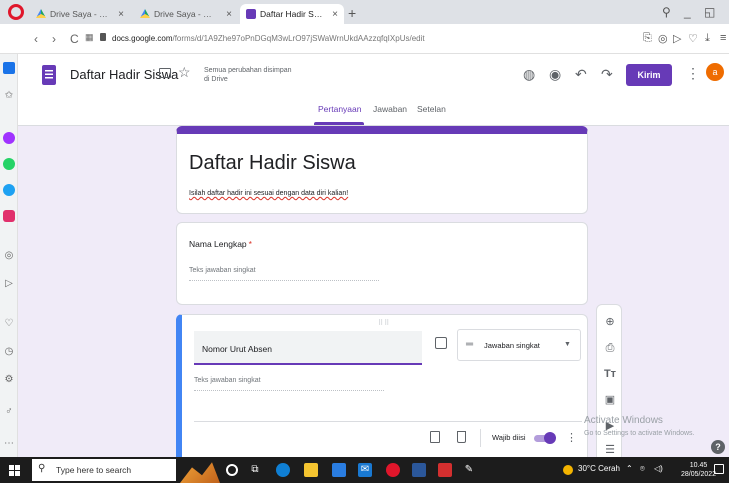 Image resolution: width=729 pixels, height=483 pixels. I want to click on heart-icon: ♡, so click(693, 38).